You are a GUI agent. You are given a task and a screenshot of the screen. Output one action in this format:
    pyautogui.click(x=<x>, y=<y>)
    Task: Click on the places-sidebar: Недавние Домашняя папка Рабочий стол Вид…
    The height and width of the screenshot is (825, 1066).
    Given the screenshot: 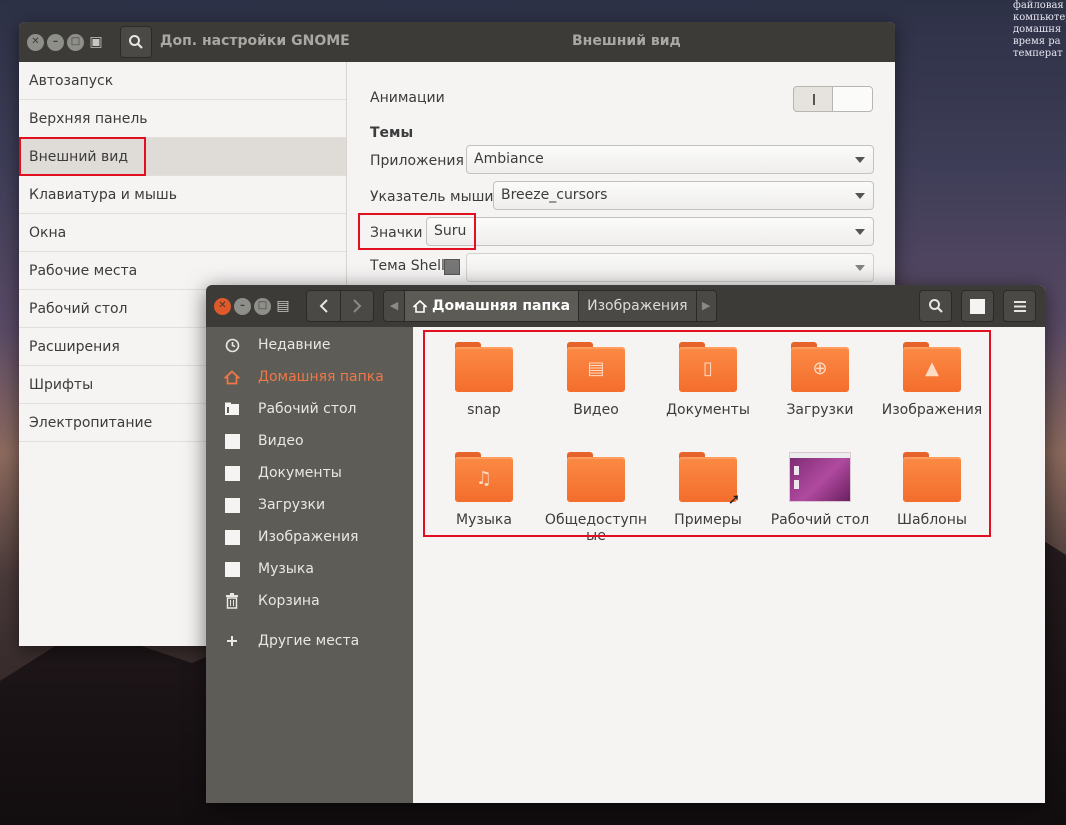 What is the action you would take?
    pyautogui.click(x=309, y=565)
    